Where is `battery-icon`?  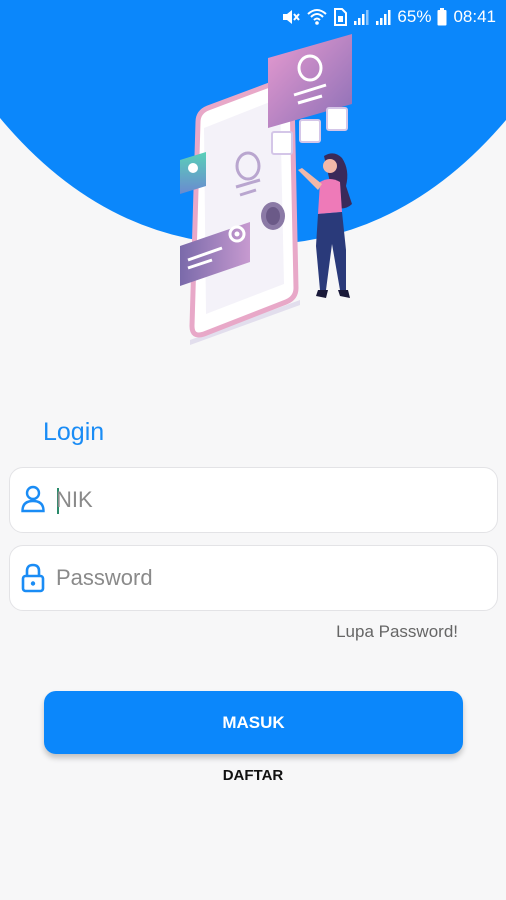 battery-icon is located at coordinates (442, 17).